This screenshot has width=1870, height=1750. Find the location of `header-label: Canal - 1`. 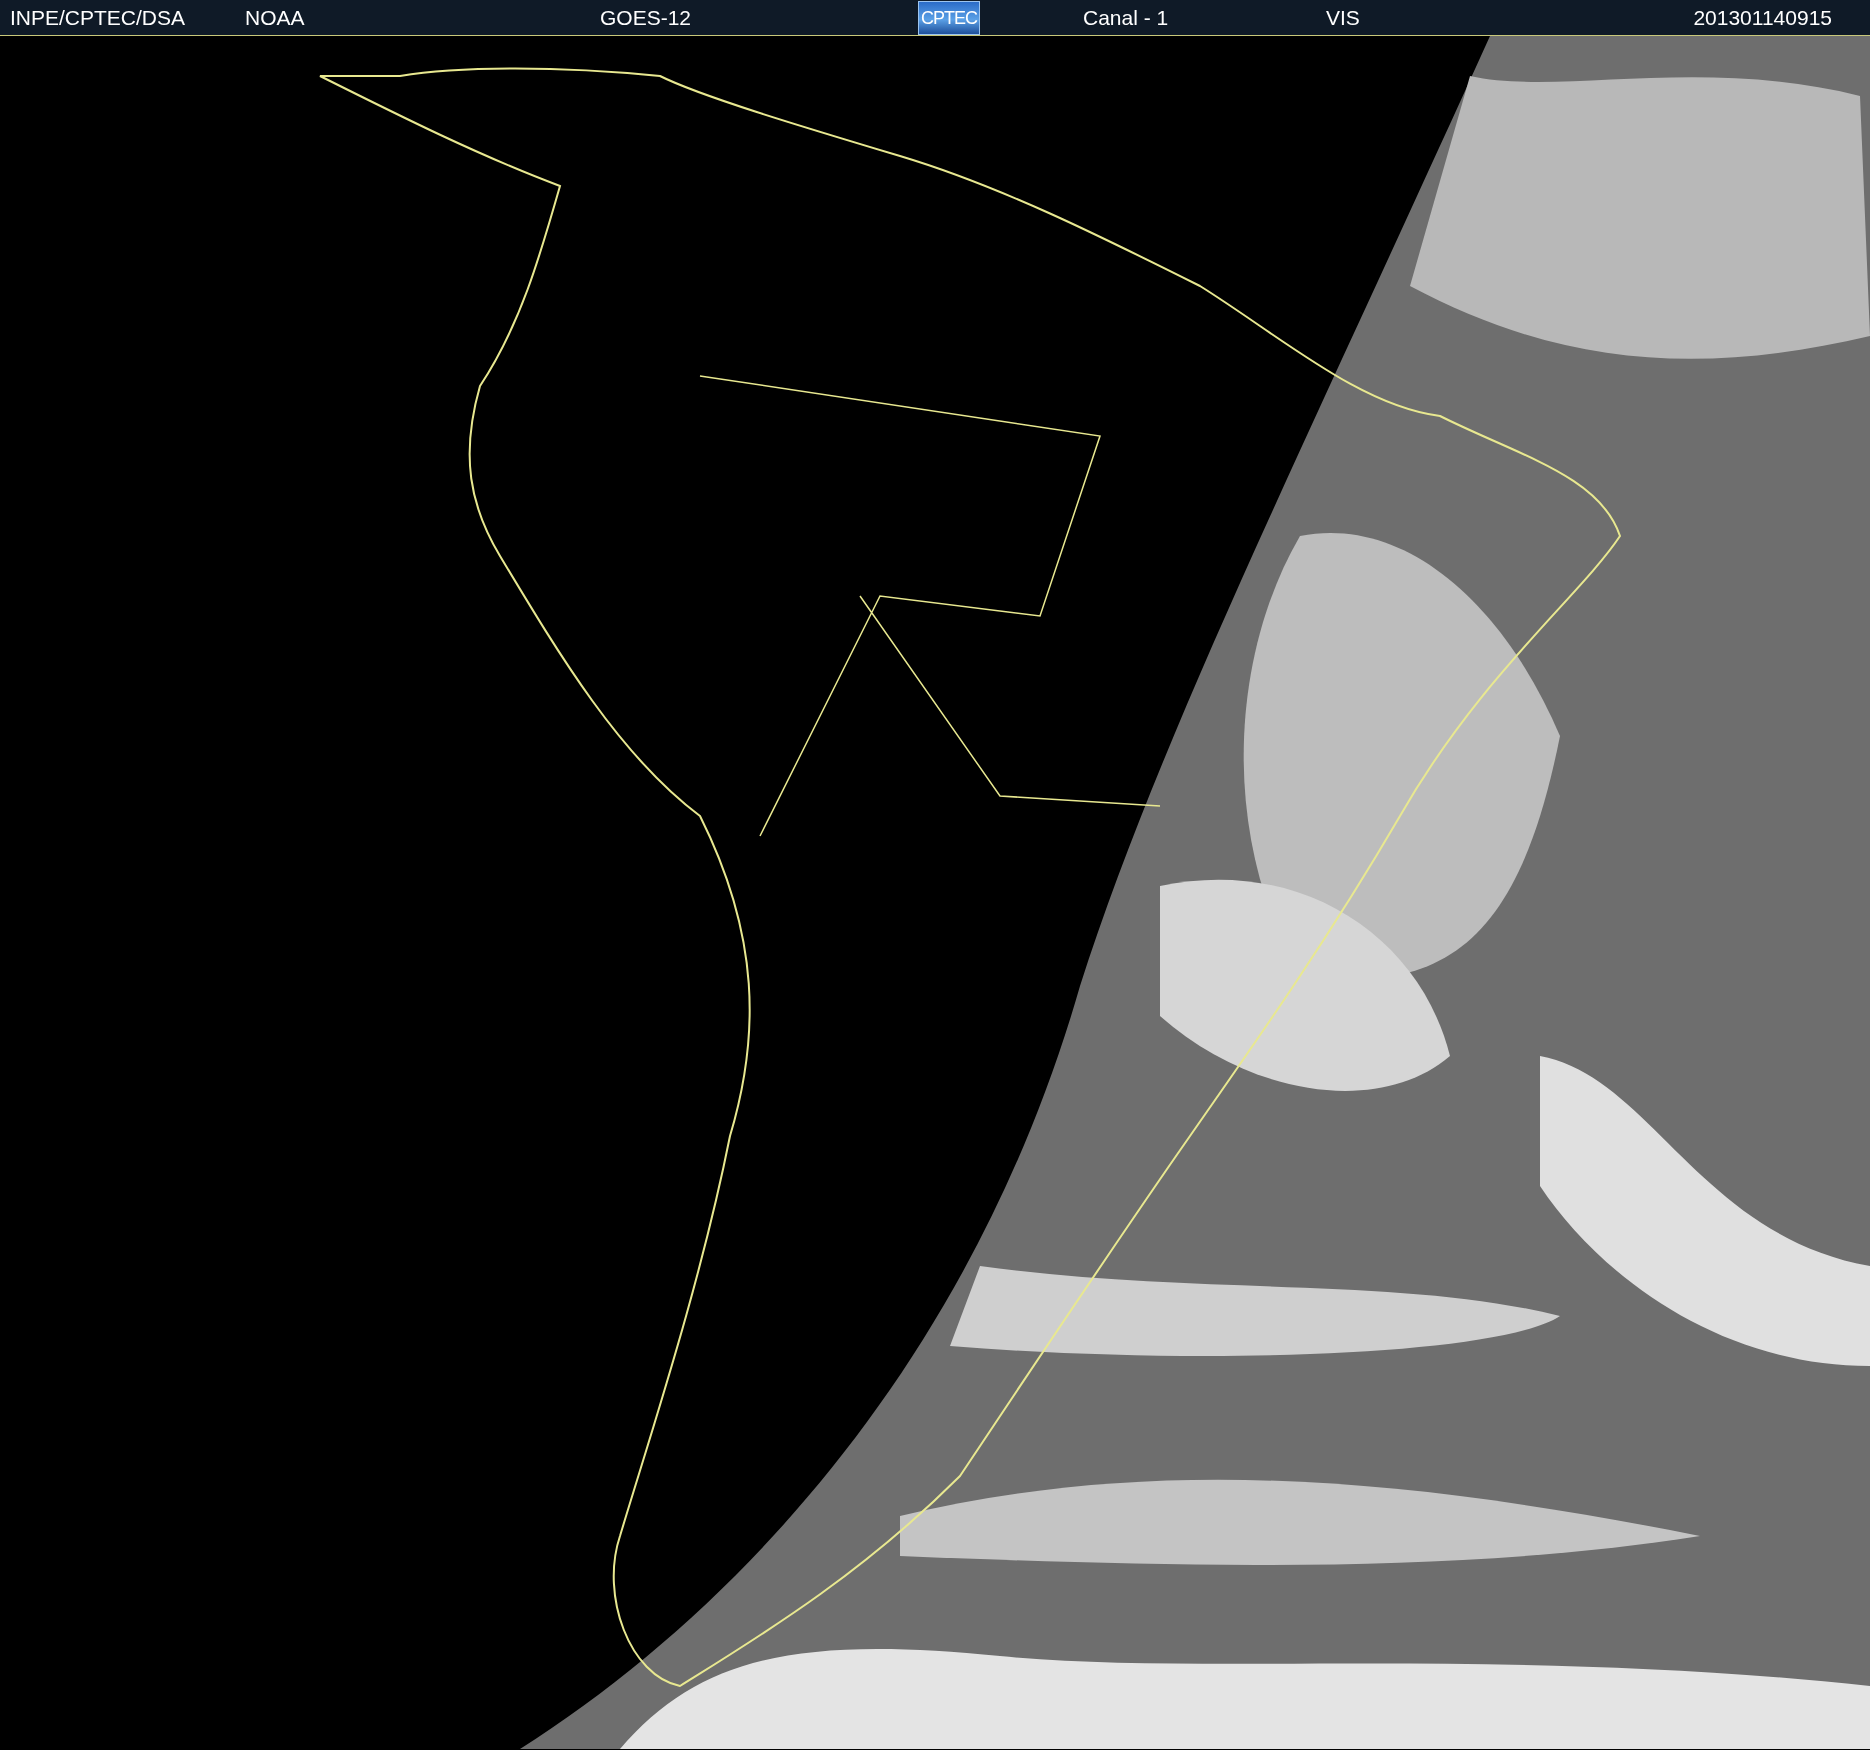

header-label: Canal - 1 is located at coordinates (1126, 17).